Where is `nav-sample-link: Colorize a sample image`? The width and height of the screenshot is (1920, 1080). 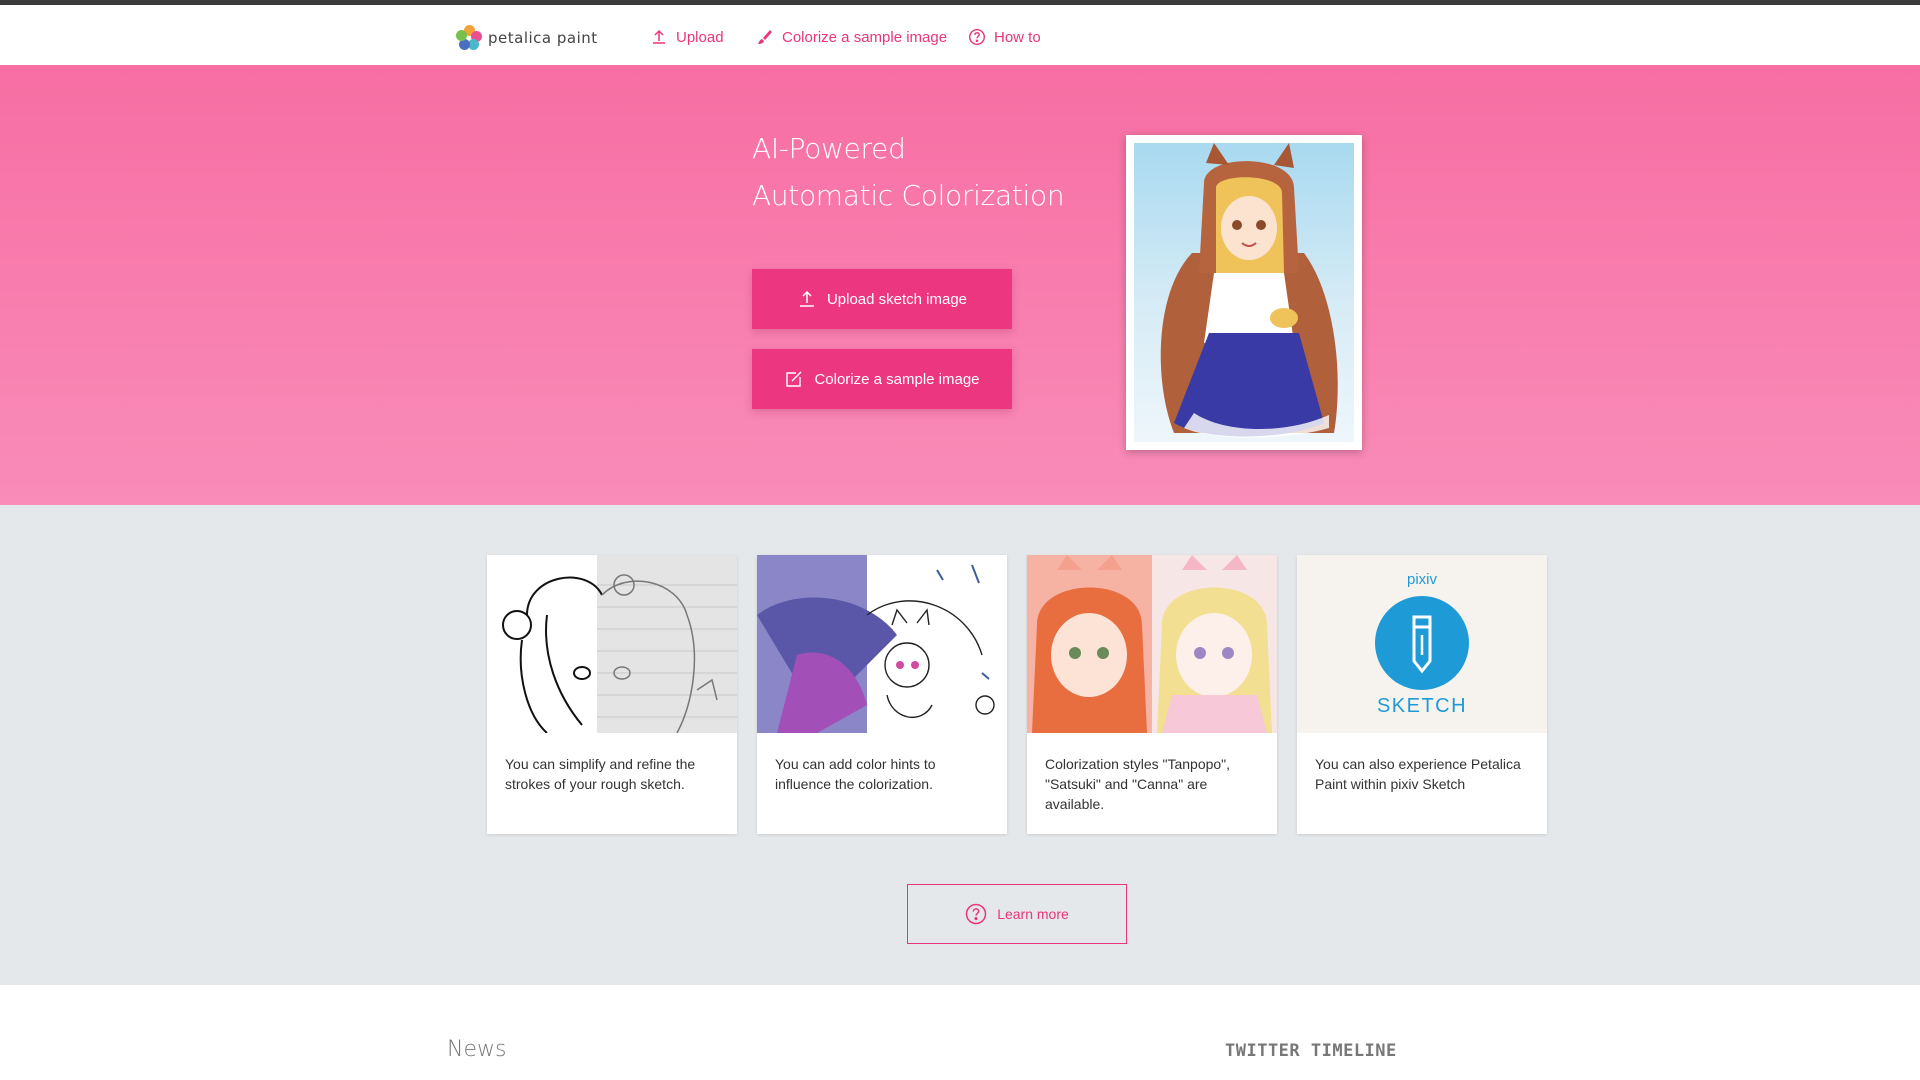 nav-sample-link: Colorize a sample image is located at coordinates (851, 37).